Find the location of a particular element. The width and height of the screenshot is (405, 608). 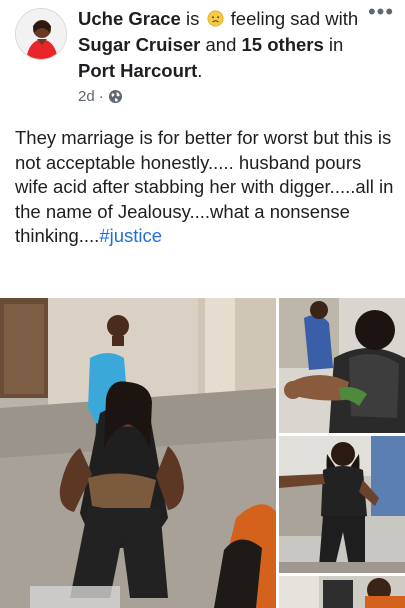

header-period: . is located at coordinates (200, 70).